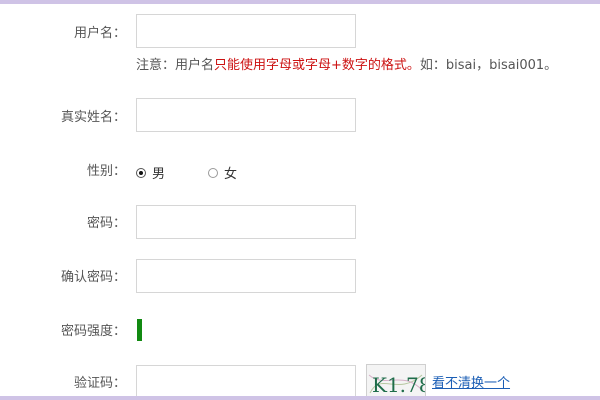 The image size is (600, 400). I want to click on username-hint: 注意：用户名只能使用字母或字母+数字的格式。如：bisai，bisai001。, so click(346, 66).